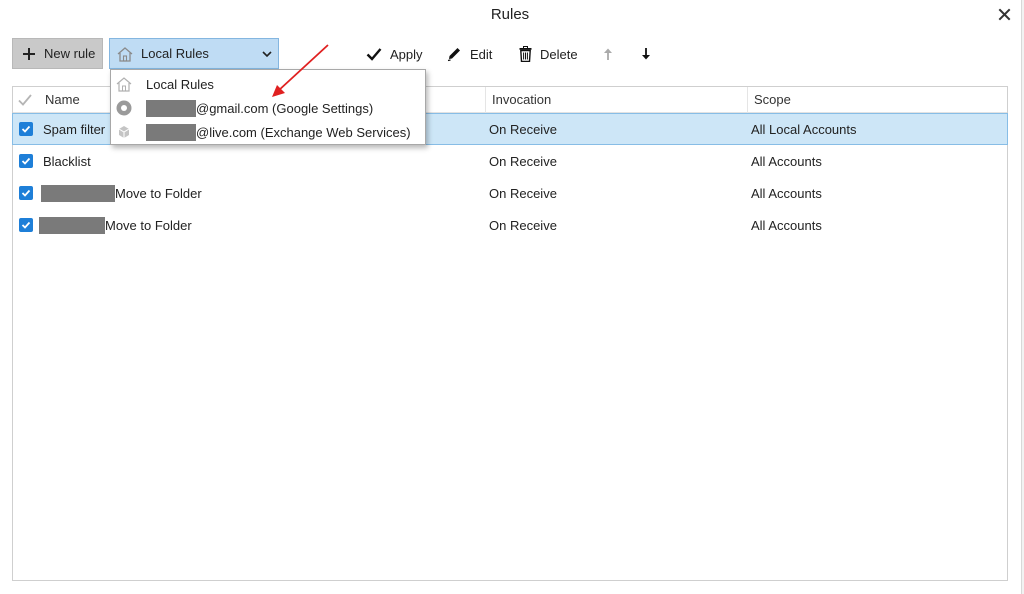 Image resolution: width=1024 pixels, height=594 pixels. I want to click on arrow-up-icon, so click(608, 54).